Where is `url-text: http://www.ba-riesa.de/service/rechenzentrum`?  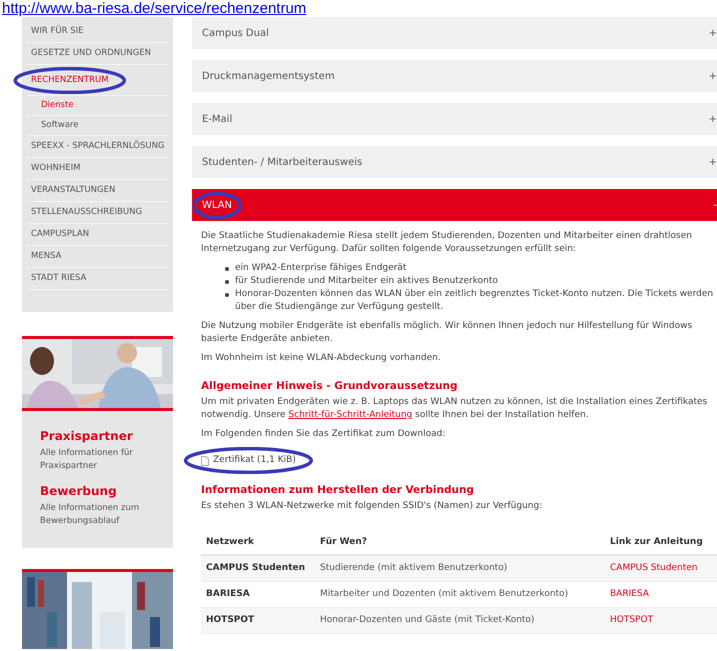 url-text: http://www.ba-riesa.de/service/rechenzentrum is located at coordinates (154, 8).